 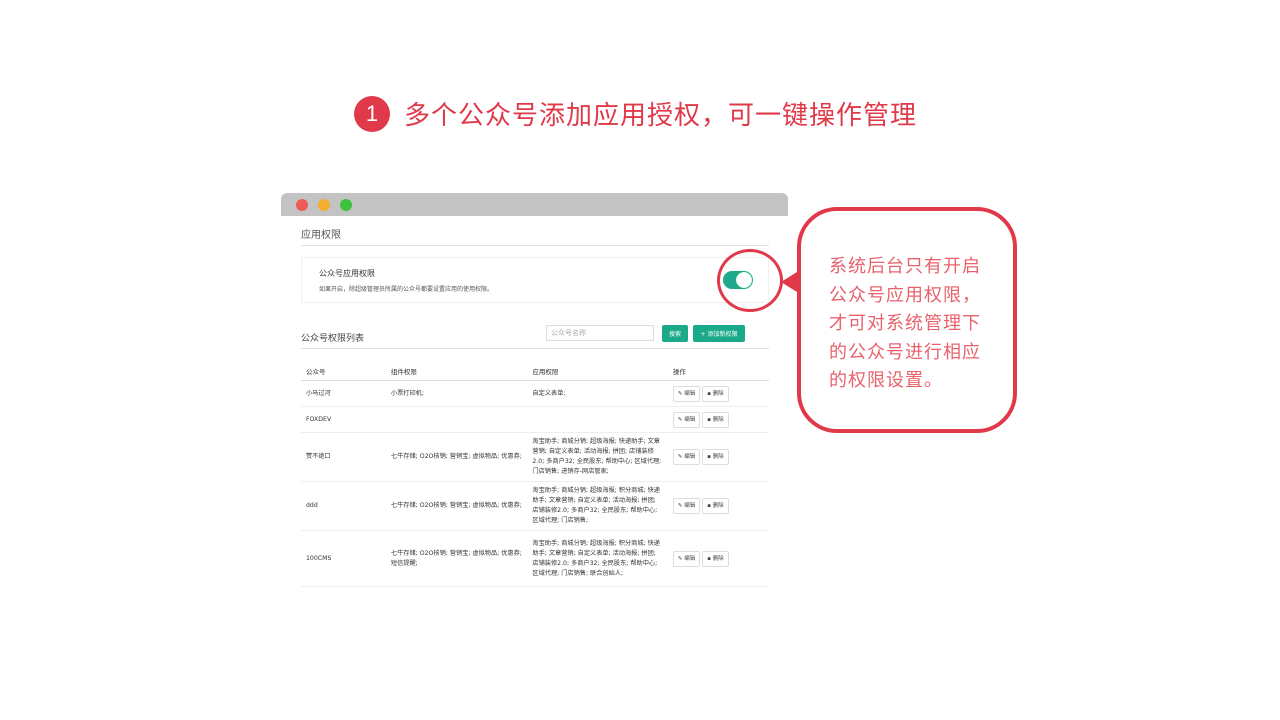 I want to click on close-window-icon, so click(x=302, y=205).